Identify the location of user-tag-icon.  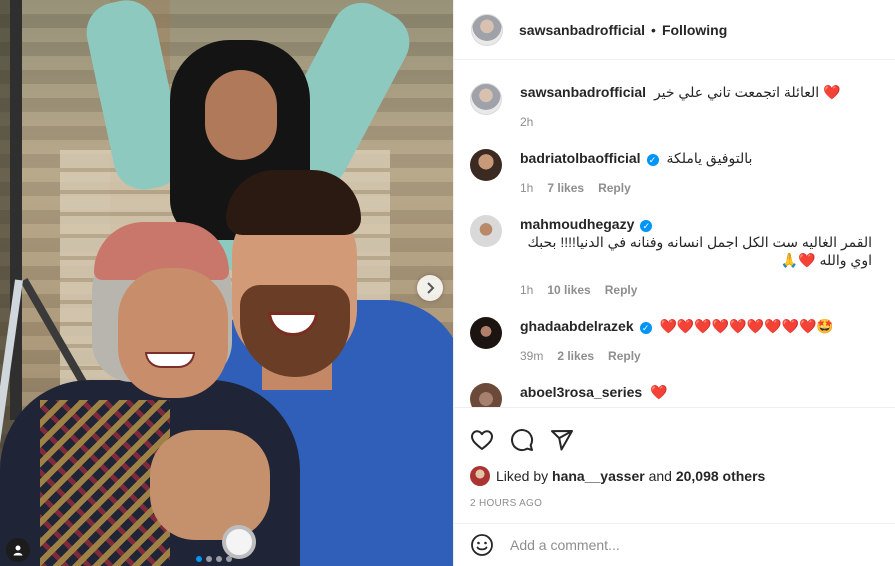
(18, 550).